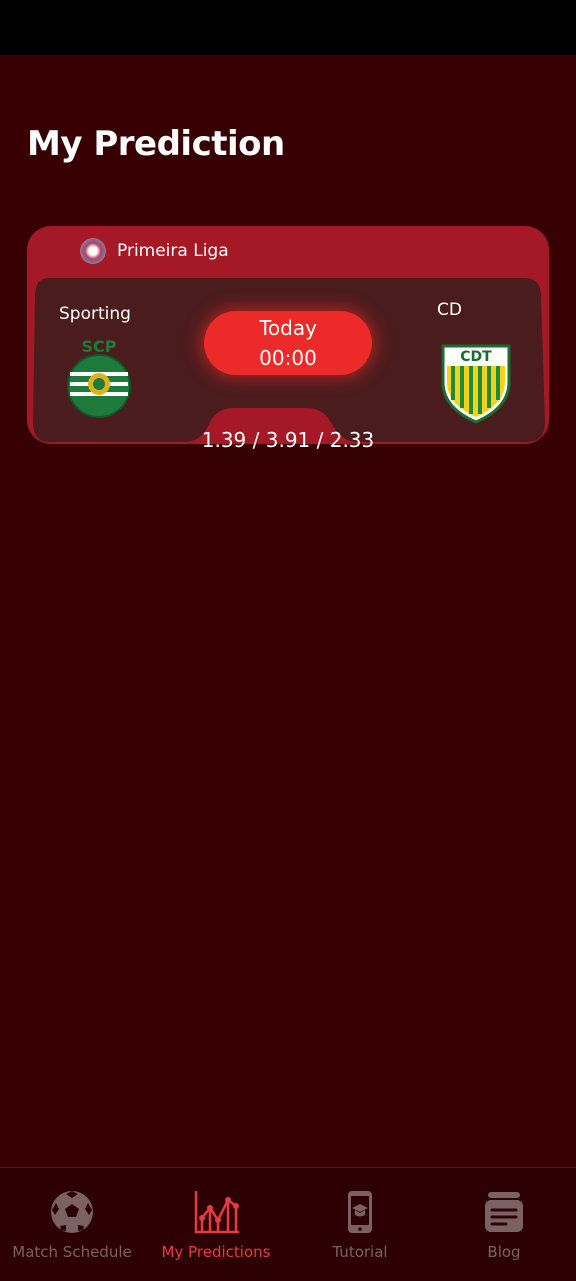 Image resolution: width=576 pixels, height=1281 pixels. What do you see at coordinates (504, 1252) in the screenshot?
I see `nav-label-blog: Blog` at bounding box center [504, 1252].